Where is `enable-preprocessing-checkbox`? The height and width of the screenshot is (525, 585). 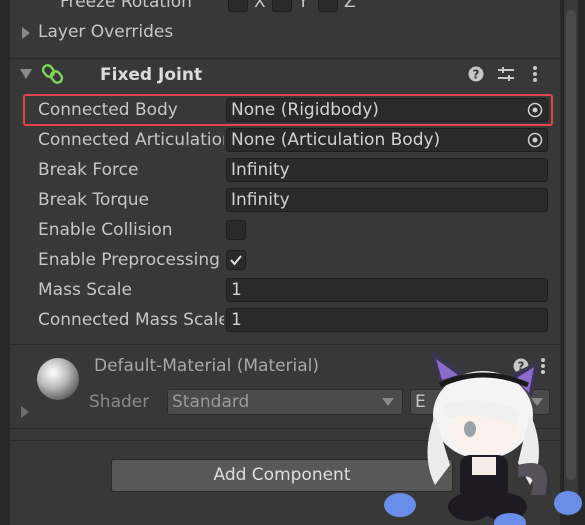
enable-preprocessing-checkbox is located at coordinates (236, 260).